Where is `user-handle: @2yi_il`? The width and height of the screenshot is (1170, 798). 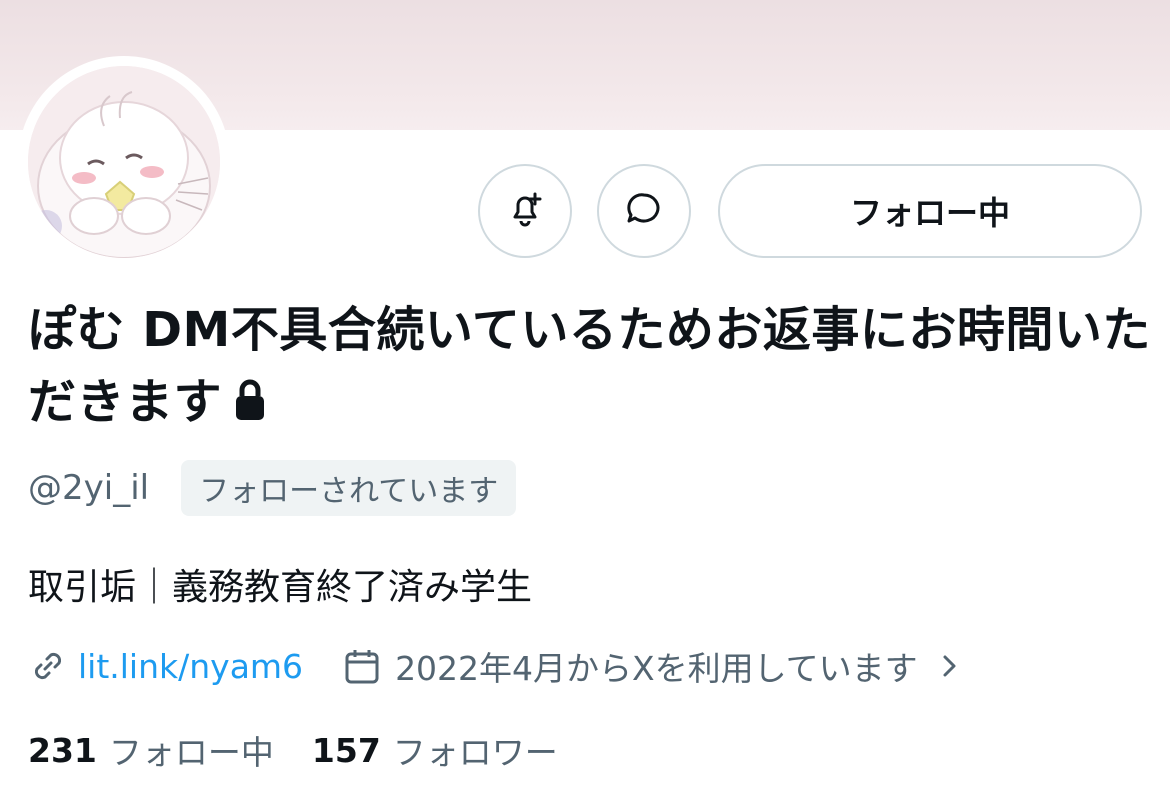 user-handle: @2yi_il is located at coordinates (89, 488).